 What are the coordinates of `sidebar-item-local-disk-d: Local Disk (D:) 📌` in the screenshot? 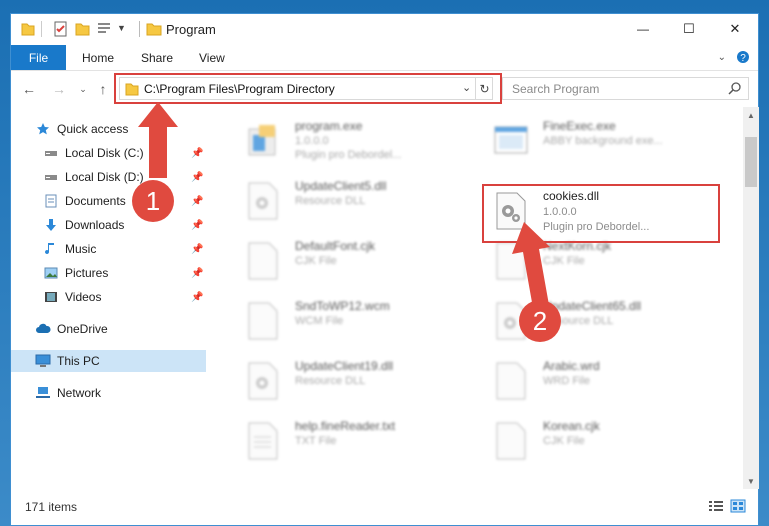 It's located at (108, 177).